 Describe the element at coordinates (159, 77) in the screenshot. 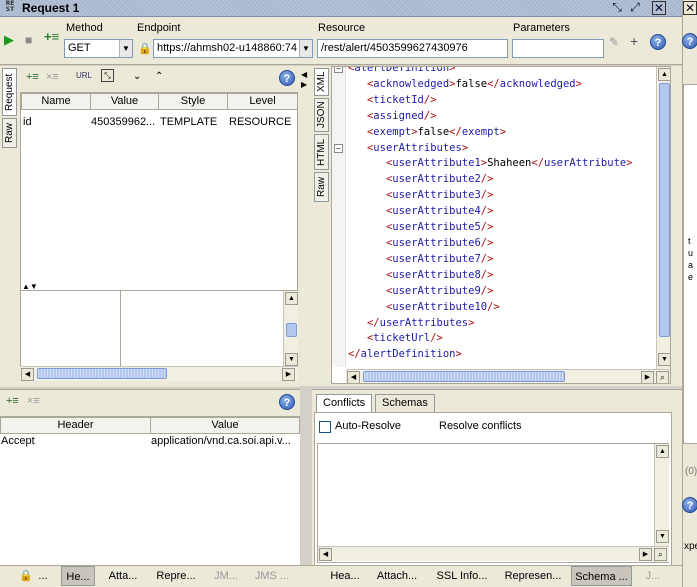

I see `move-up-icon: ⌃` at that location.